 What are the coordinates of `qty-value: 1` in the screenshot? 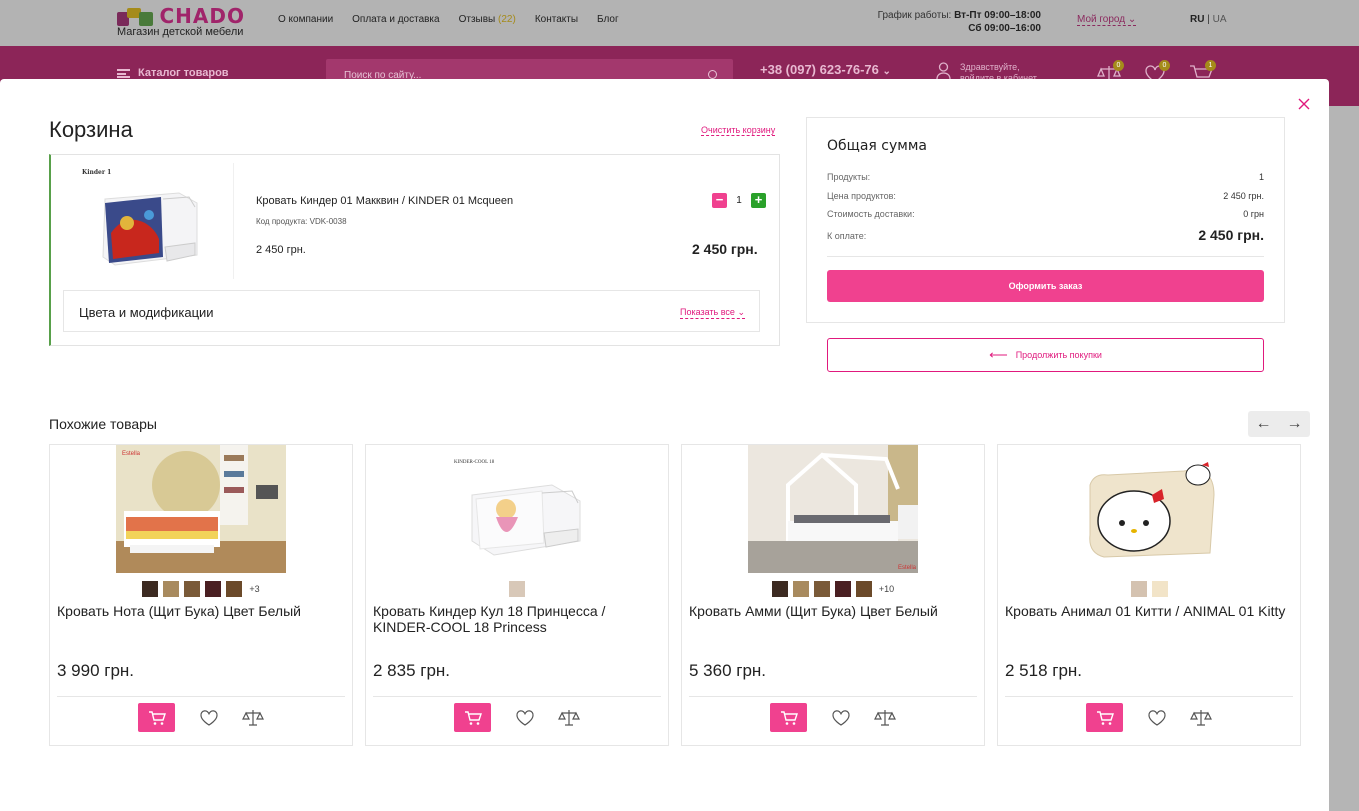 It's located at (739, 200).